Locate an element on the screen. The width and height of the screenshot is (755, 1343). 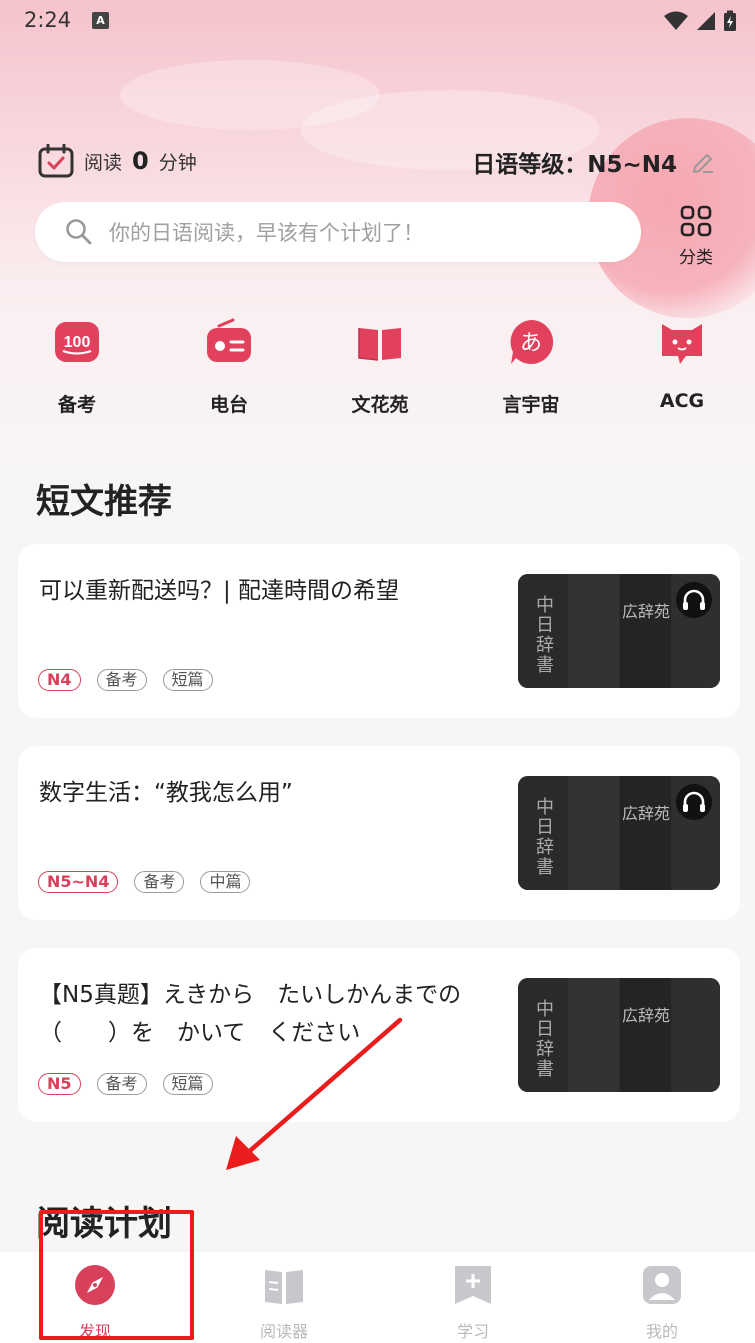
quick-nav-label: 电台 is located at coordinates (228, 405).